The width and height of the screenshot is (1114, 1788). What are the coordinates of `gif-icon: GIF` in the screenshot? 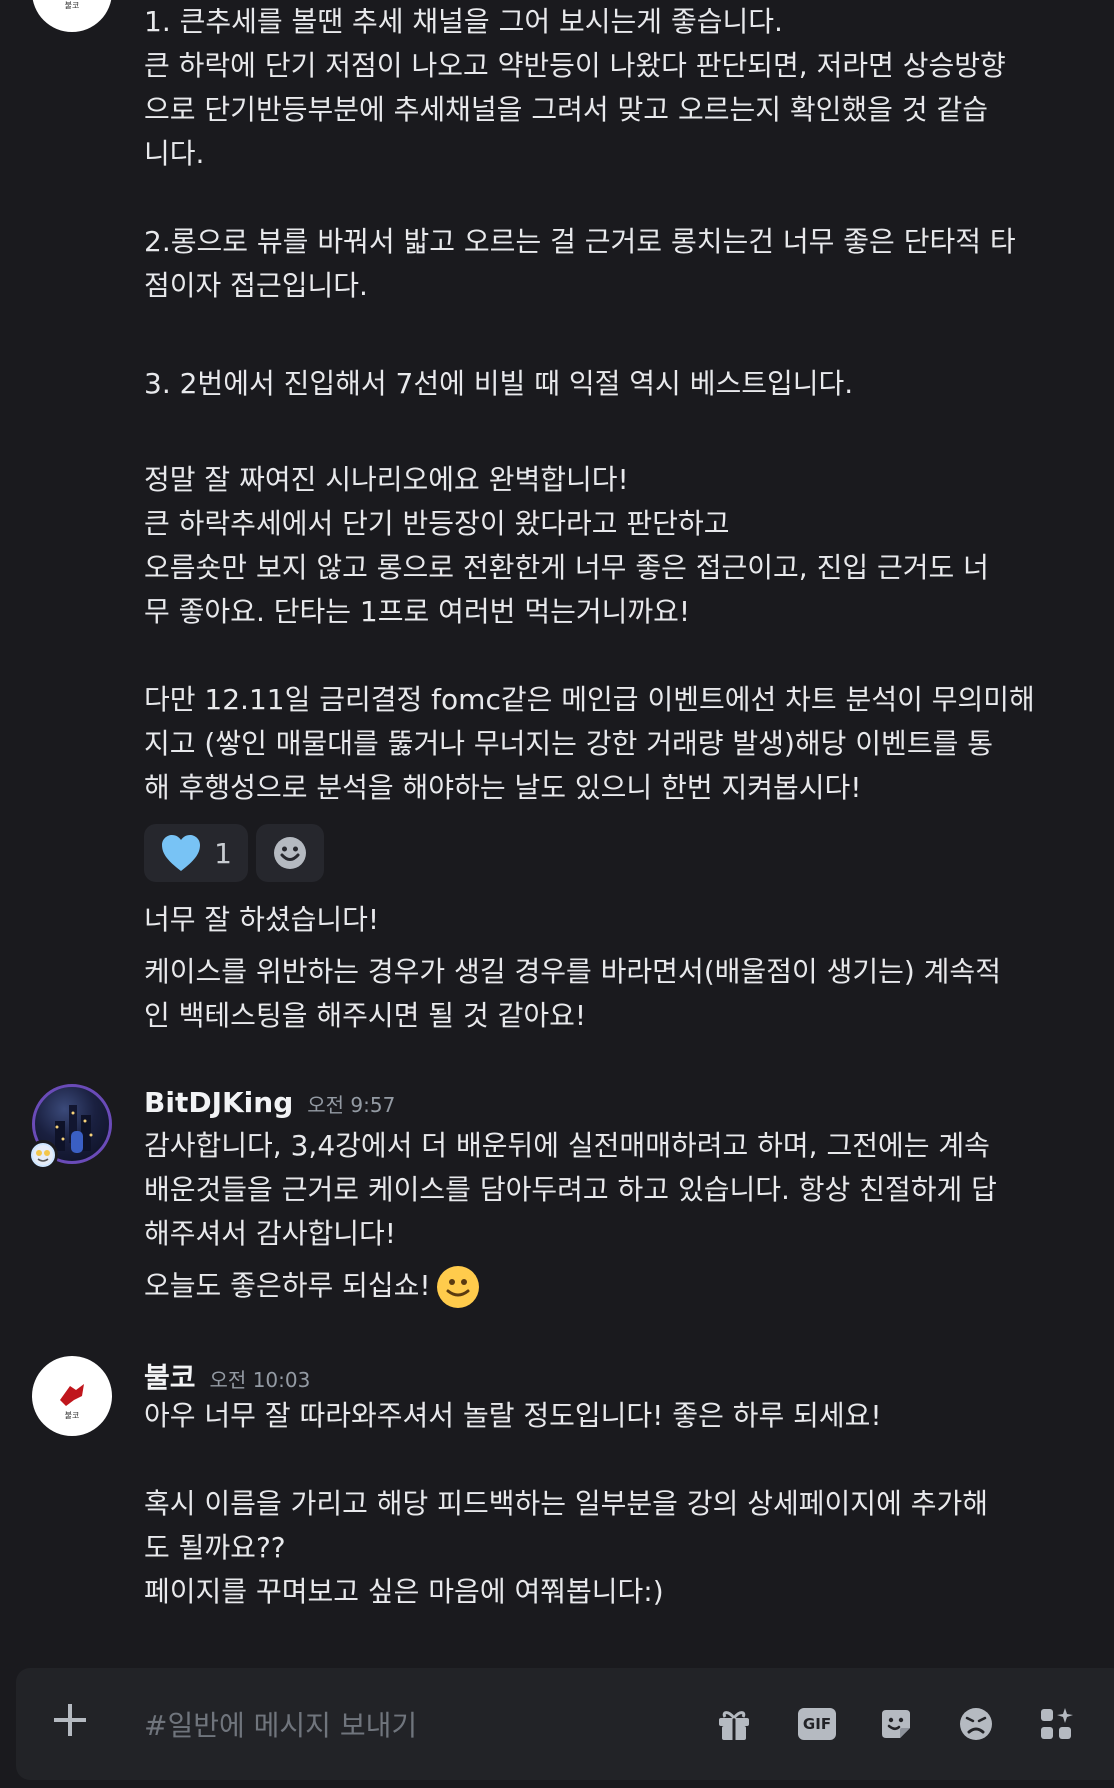 It's located at (817, 1724).